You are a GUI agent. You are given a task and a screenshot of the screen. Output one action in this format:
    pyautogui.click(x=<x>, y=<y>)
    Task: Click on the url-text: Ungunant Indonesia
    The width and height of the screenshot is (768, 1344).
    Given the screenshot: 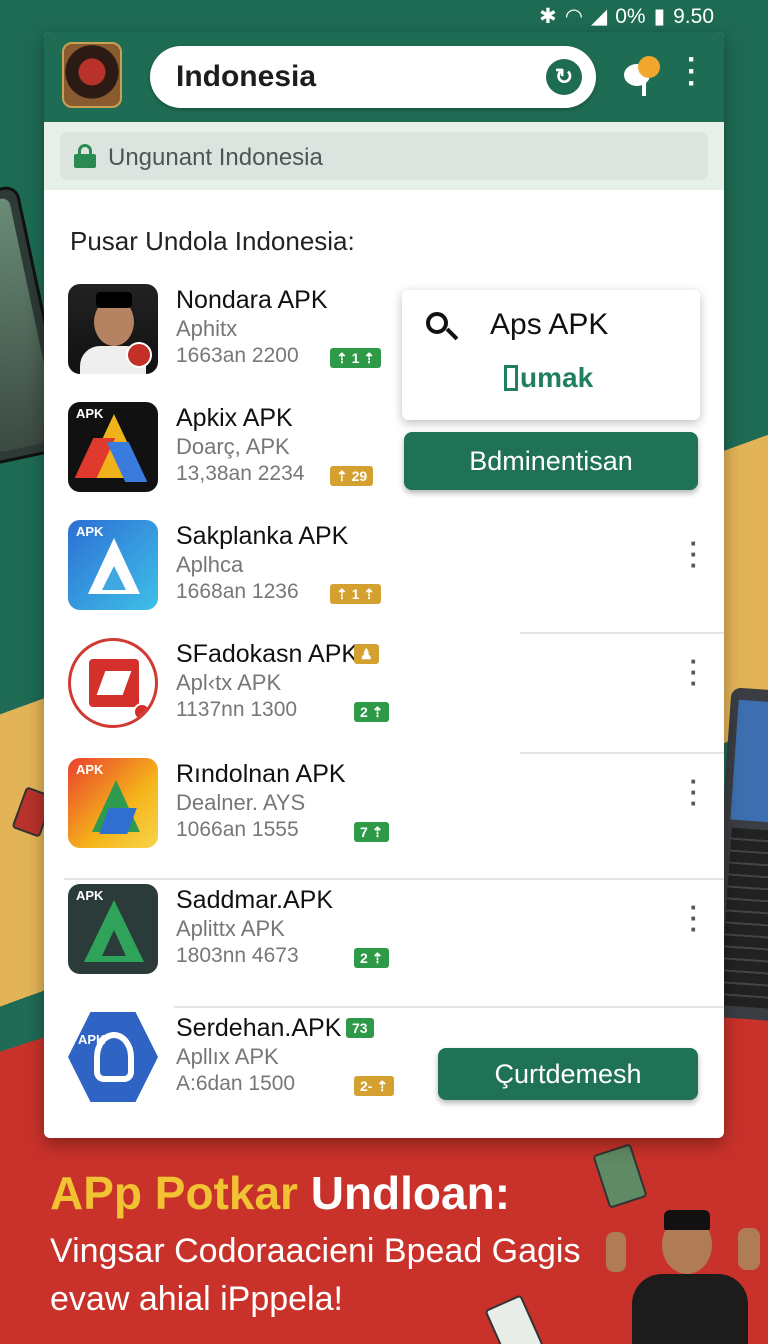 What is the action you would take?
    pyautogui.click(x=215, y=157)
    